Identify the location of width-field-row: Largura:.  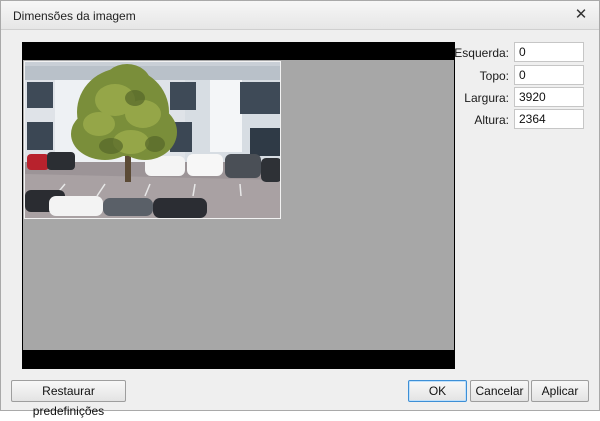
(523, 97).